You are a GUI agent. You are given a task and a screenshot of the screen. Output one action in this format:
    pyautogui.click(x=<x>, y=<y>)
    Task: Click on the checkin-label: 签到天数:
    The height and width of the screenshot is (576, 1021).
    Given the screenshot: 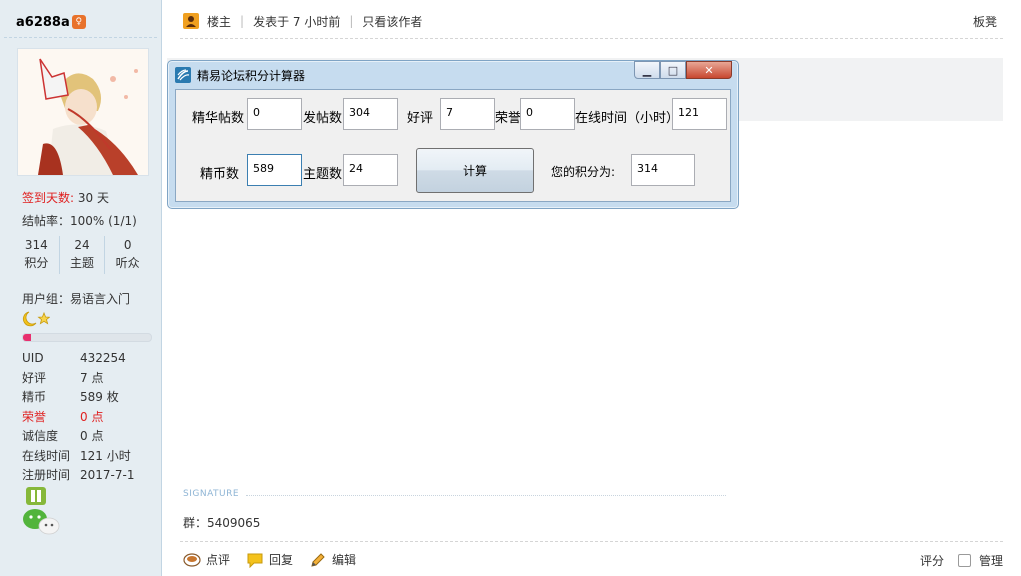 What is the action you would take?
    pyautogui.click(x=48, y=198)
    